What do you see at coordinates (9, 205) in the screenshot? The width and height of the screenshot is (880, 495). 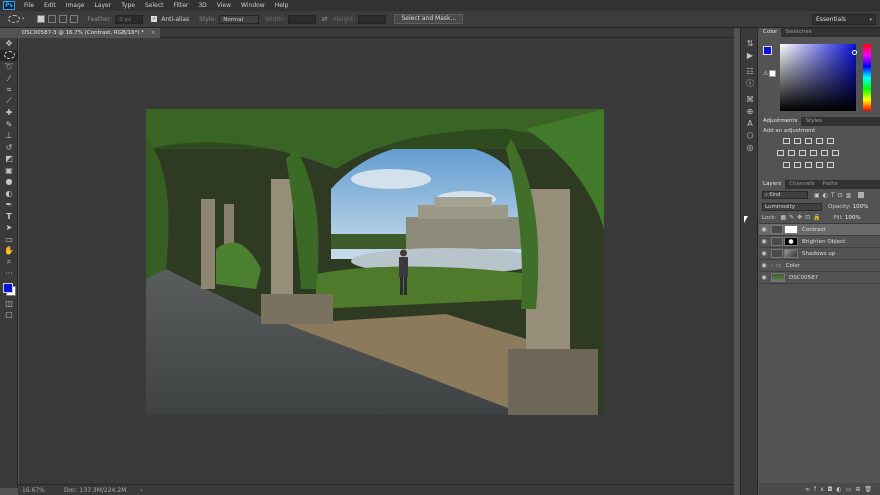 I see `pen-icon: ✒` at bounding box center [9, 205].